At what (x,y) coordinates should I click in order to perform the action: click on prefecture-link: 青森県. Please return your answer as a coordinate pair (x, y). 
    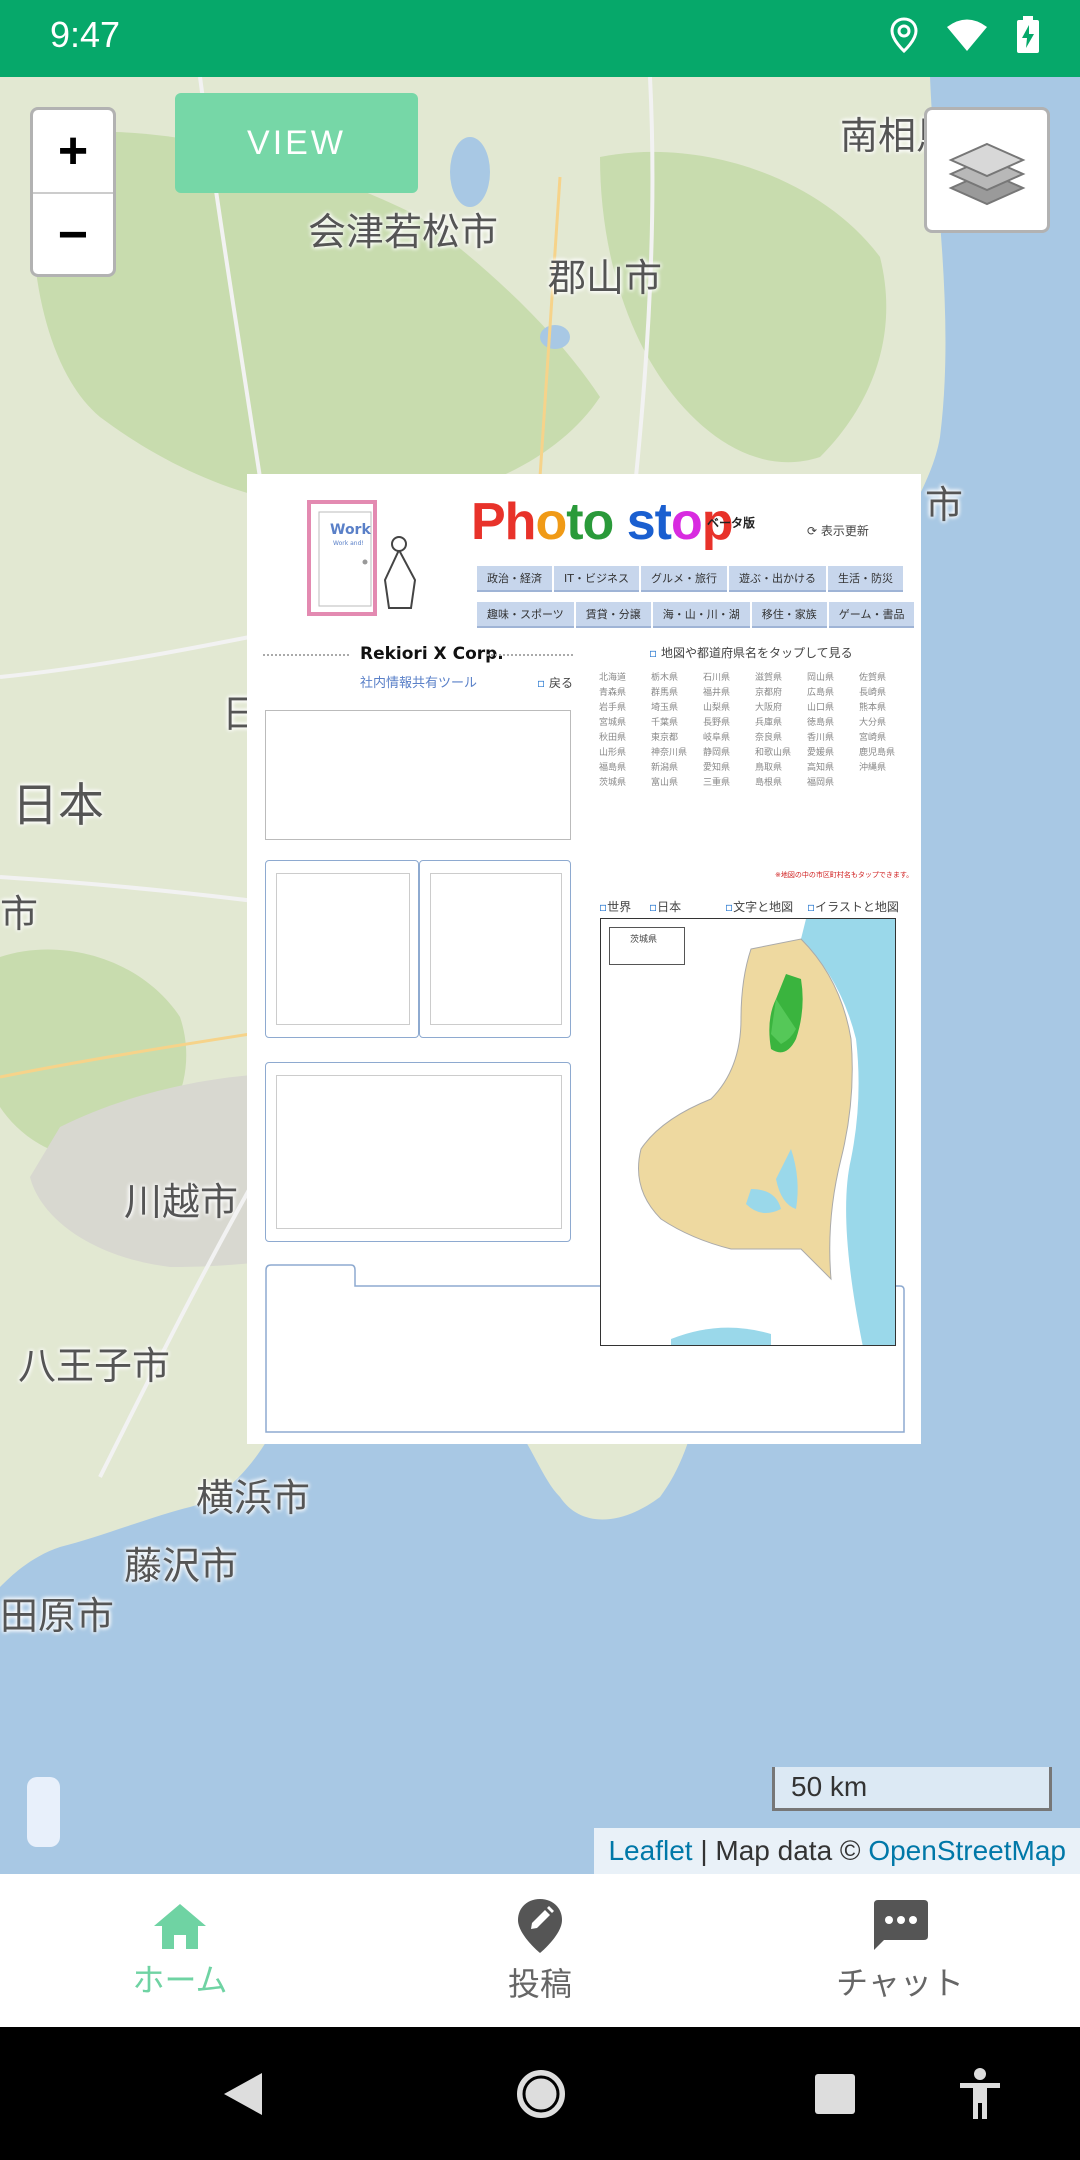
    Looking at the image, I should click on (625, 693).